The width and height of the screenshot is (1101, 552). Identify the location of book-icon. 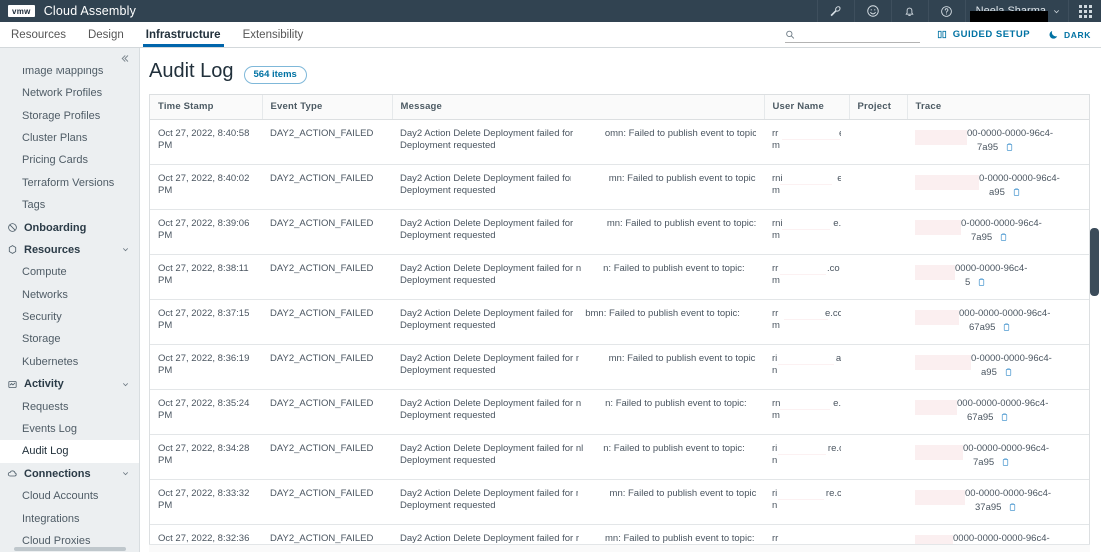
(941, 34).